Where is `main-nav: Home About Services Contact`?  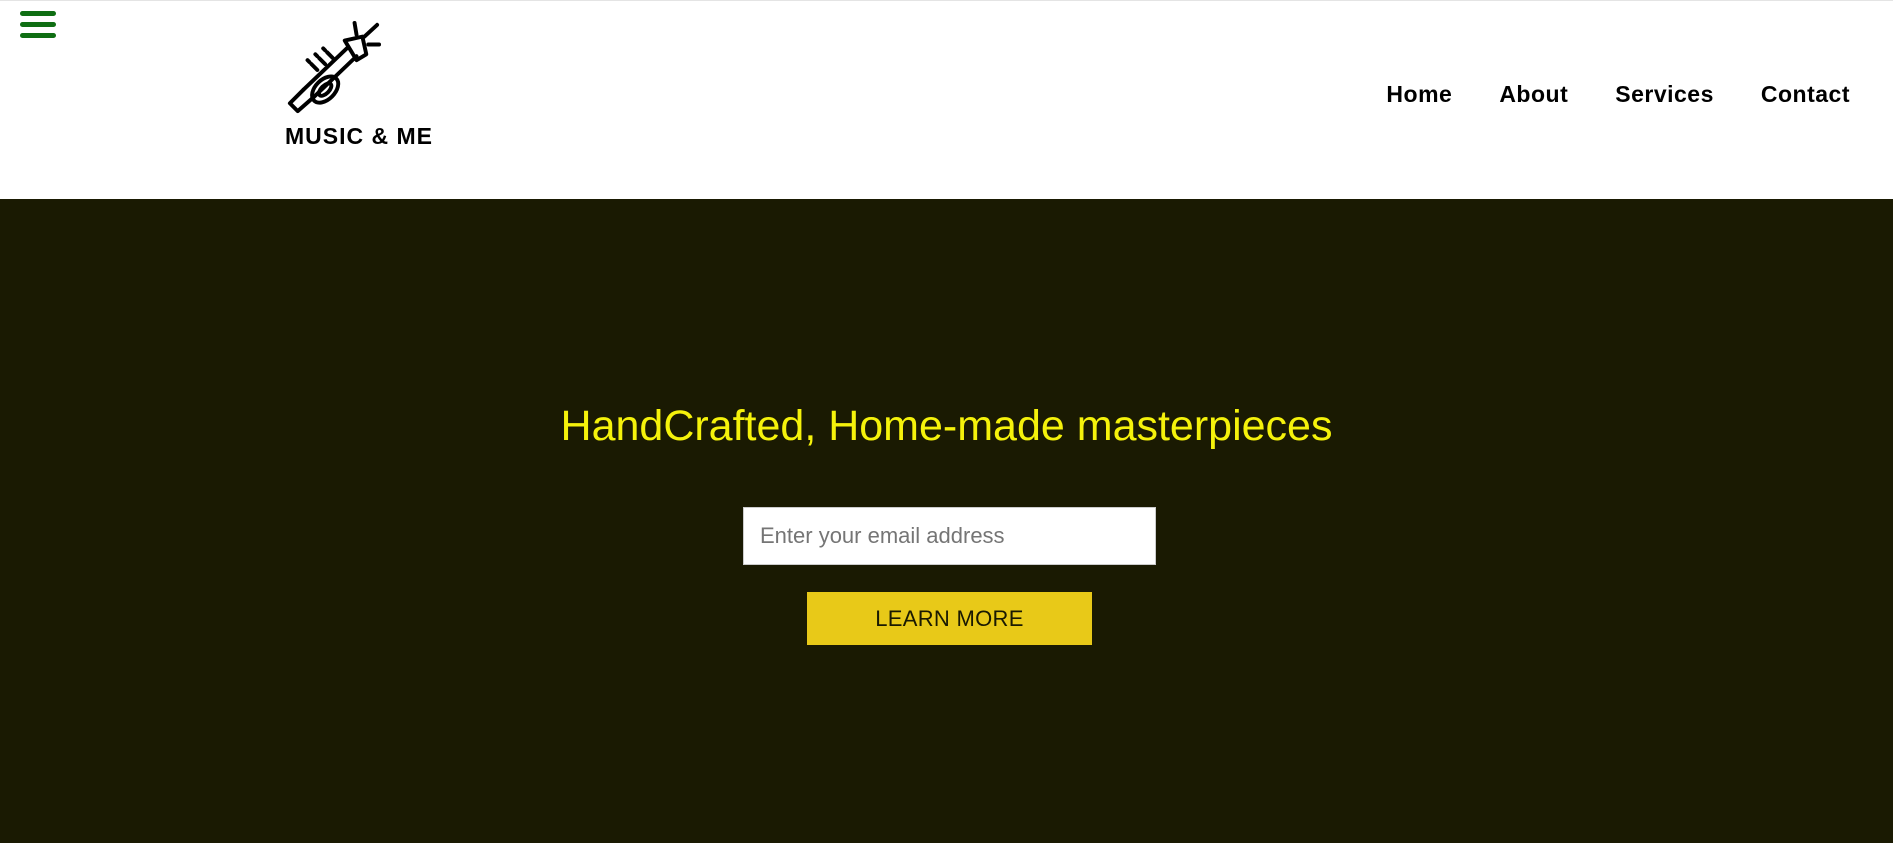 main-nav: Home About Services Contact is located at coordinates (1618, 94).